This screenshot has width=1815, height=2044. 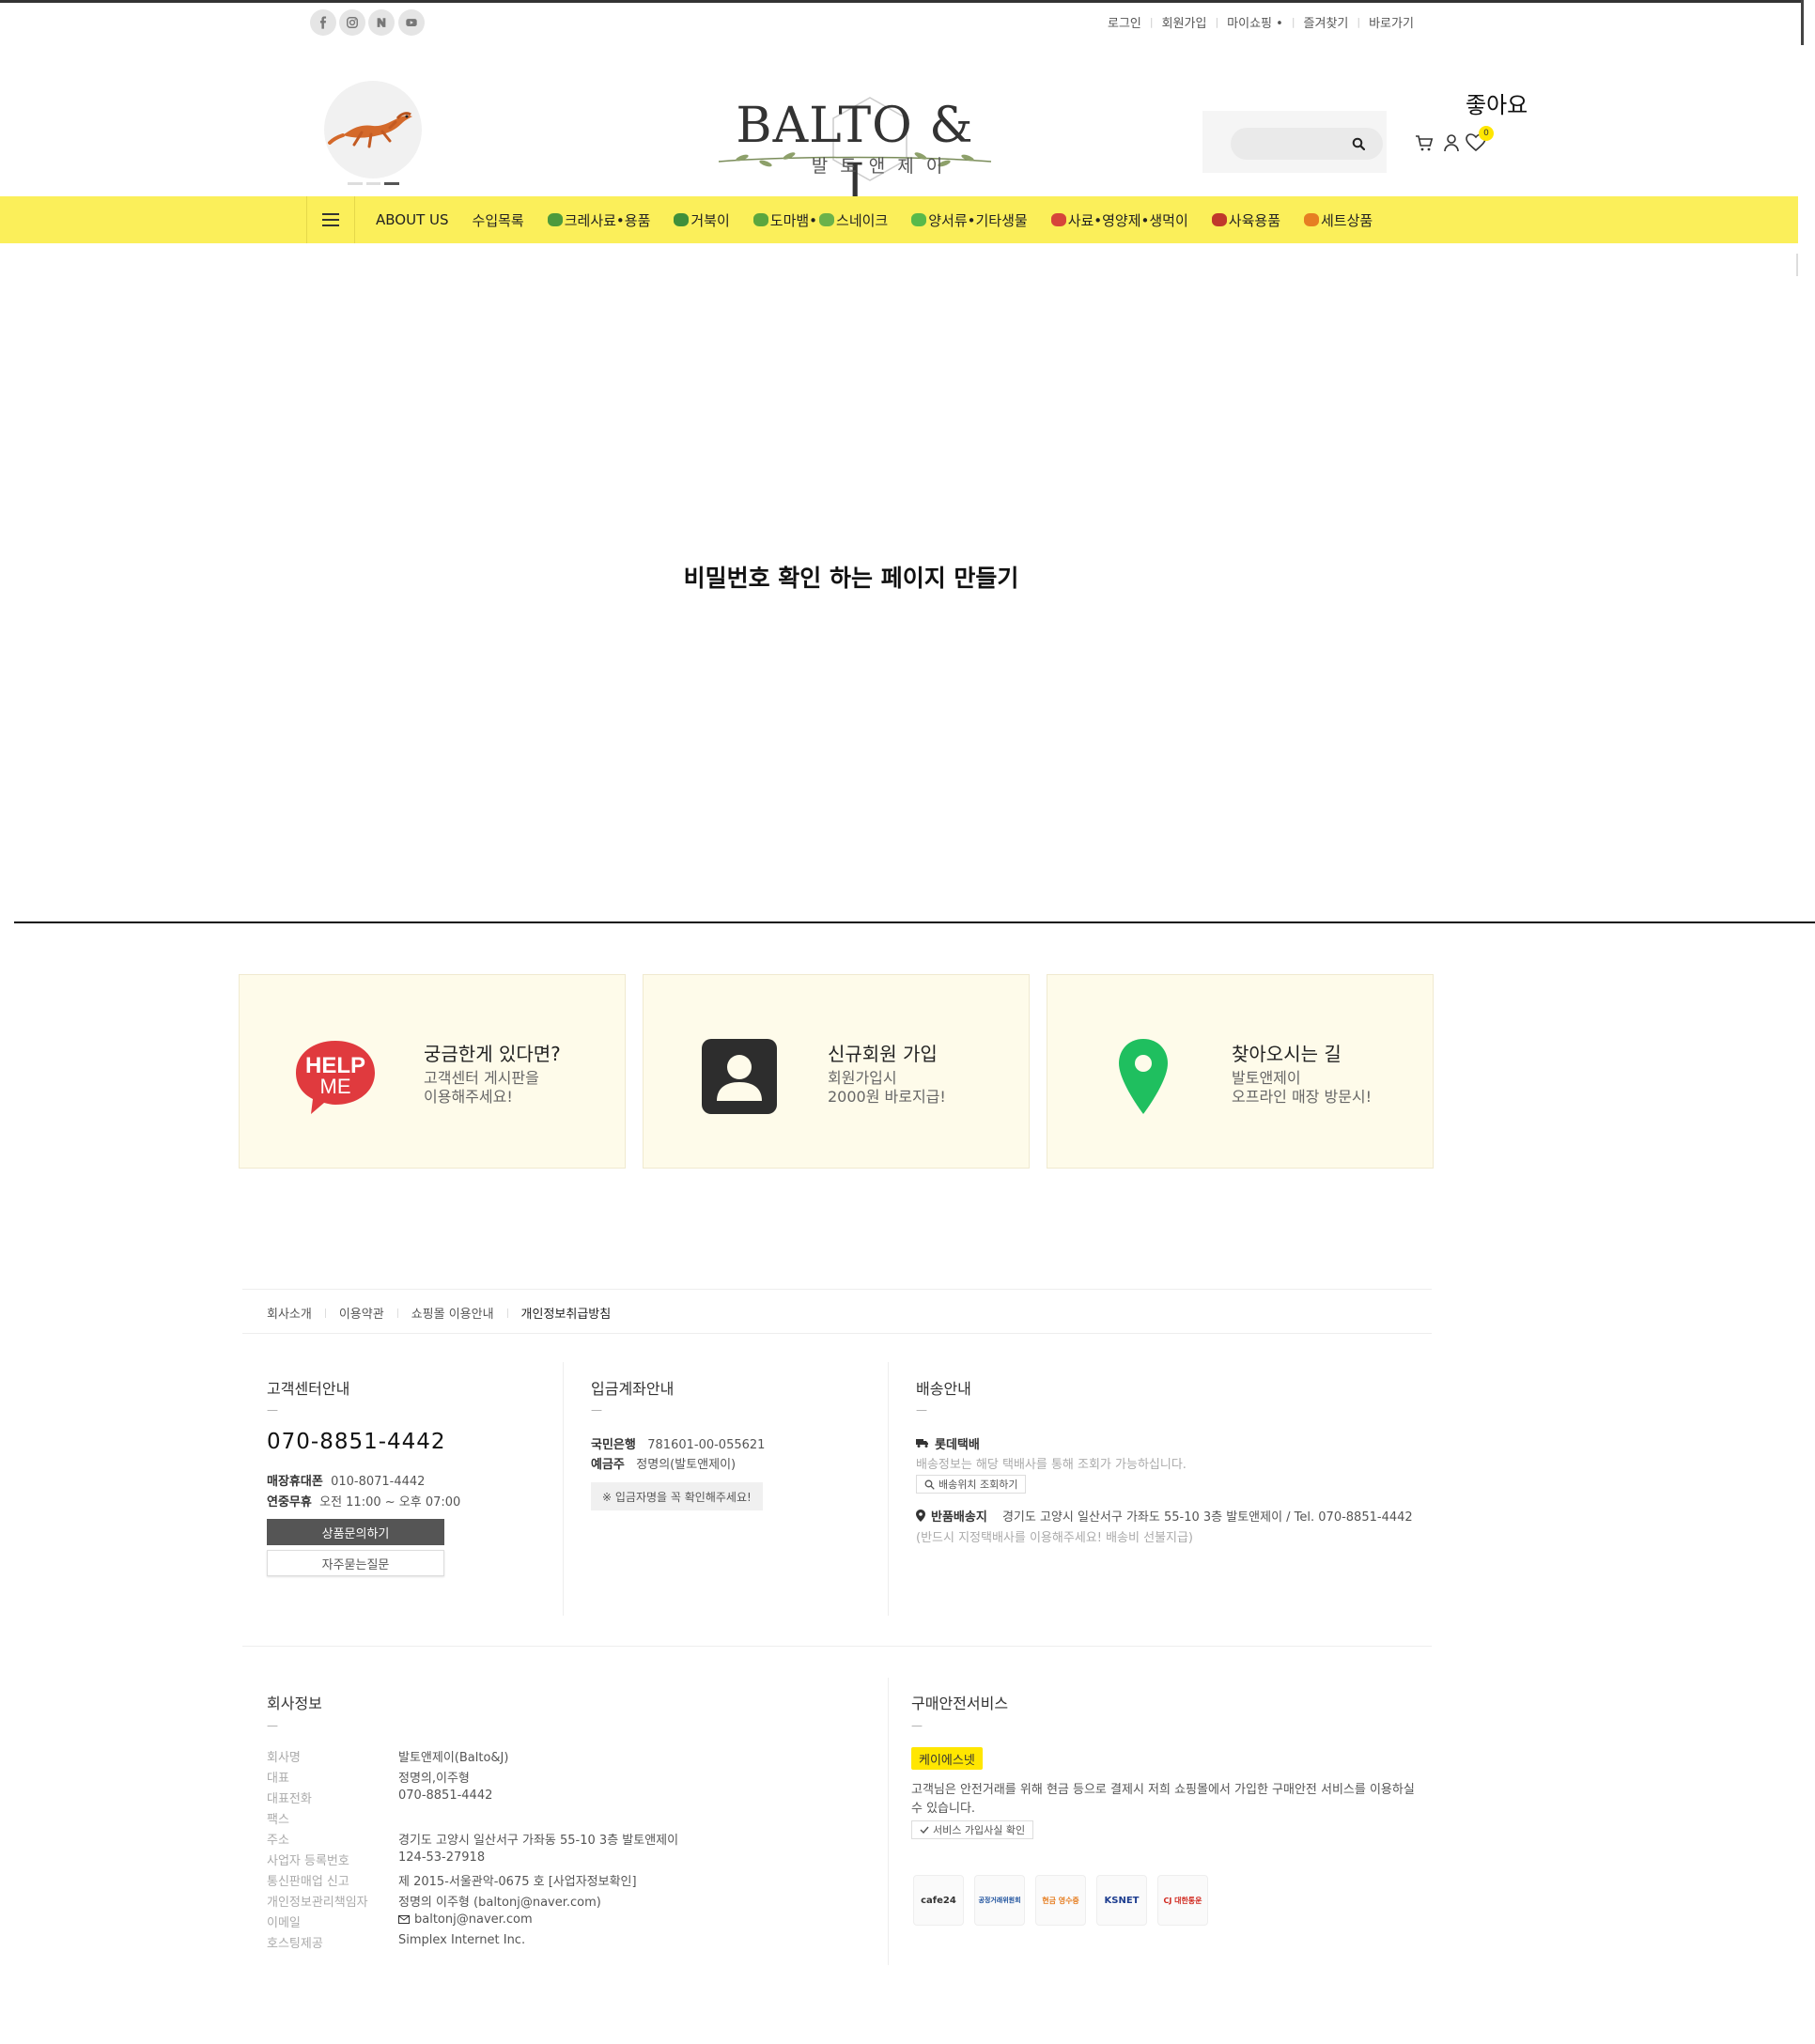 I want to click on truck-icon, so click(x=922, y=1443).